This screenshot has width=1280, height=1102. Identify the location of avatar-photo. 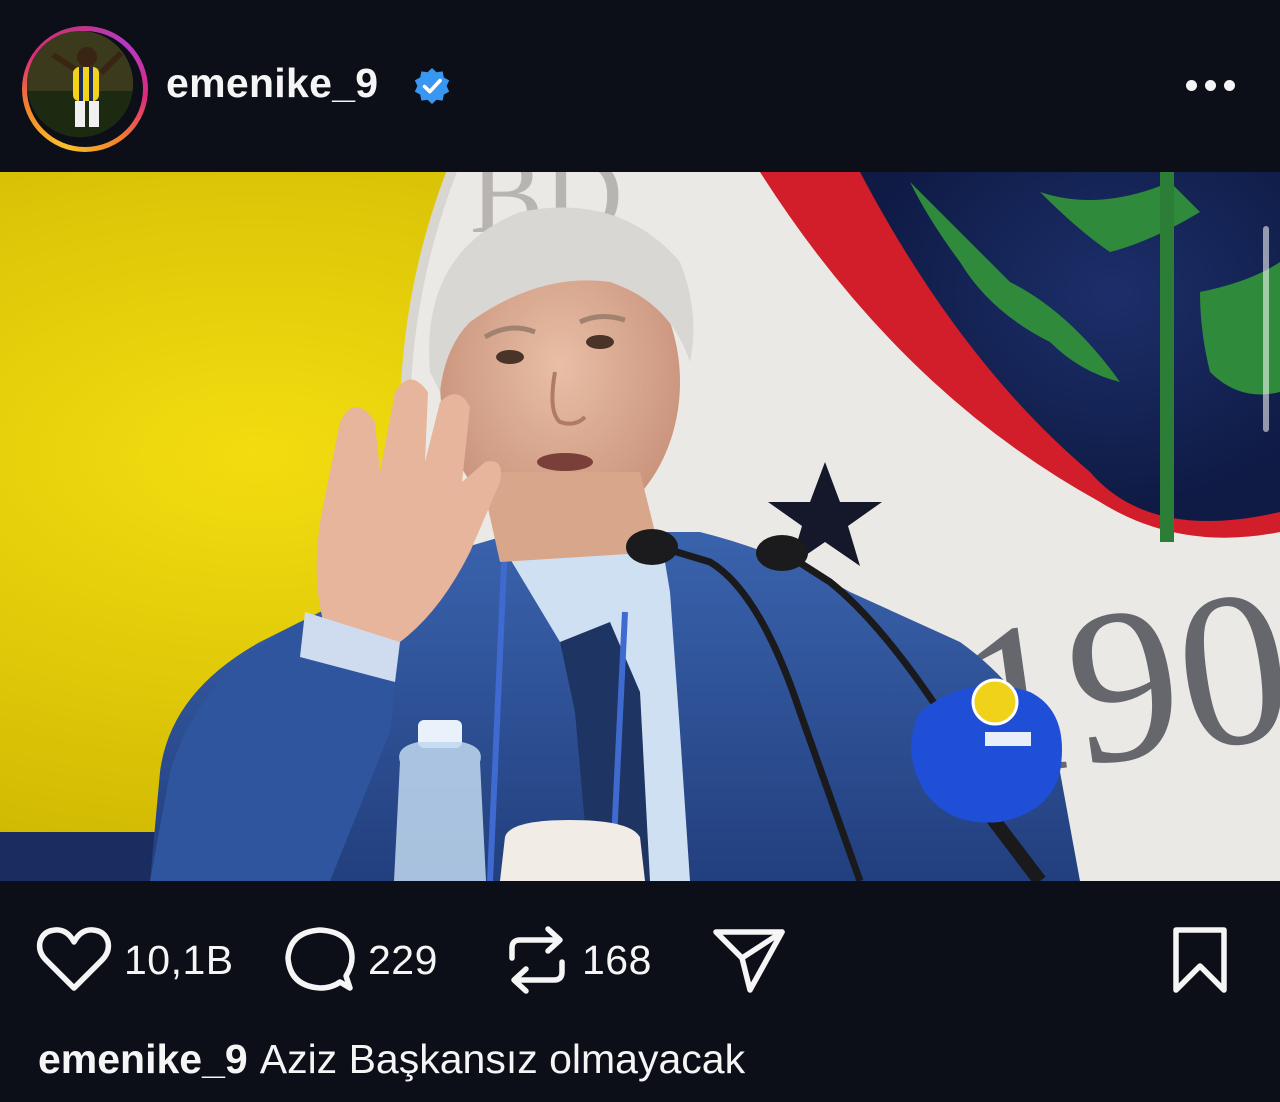
(80, 84).